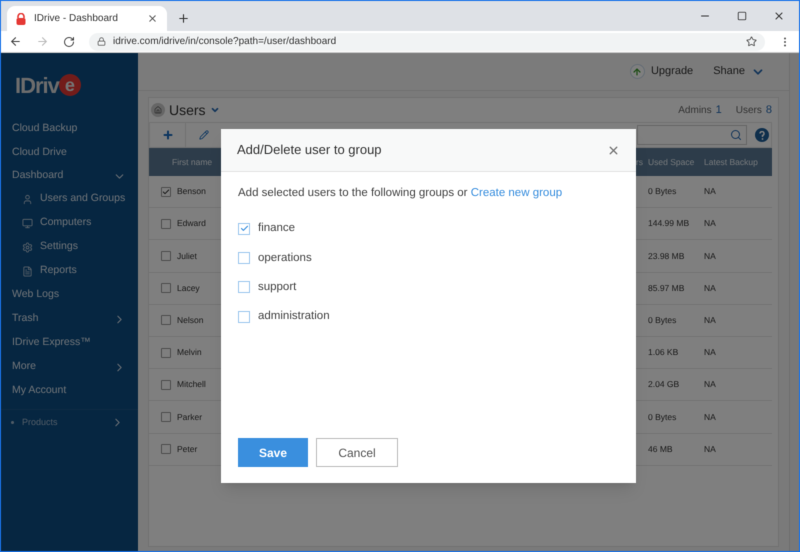  I want to click on sidebar-subitem: Settings, so click(69, 247).